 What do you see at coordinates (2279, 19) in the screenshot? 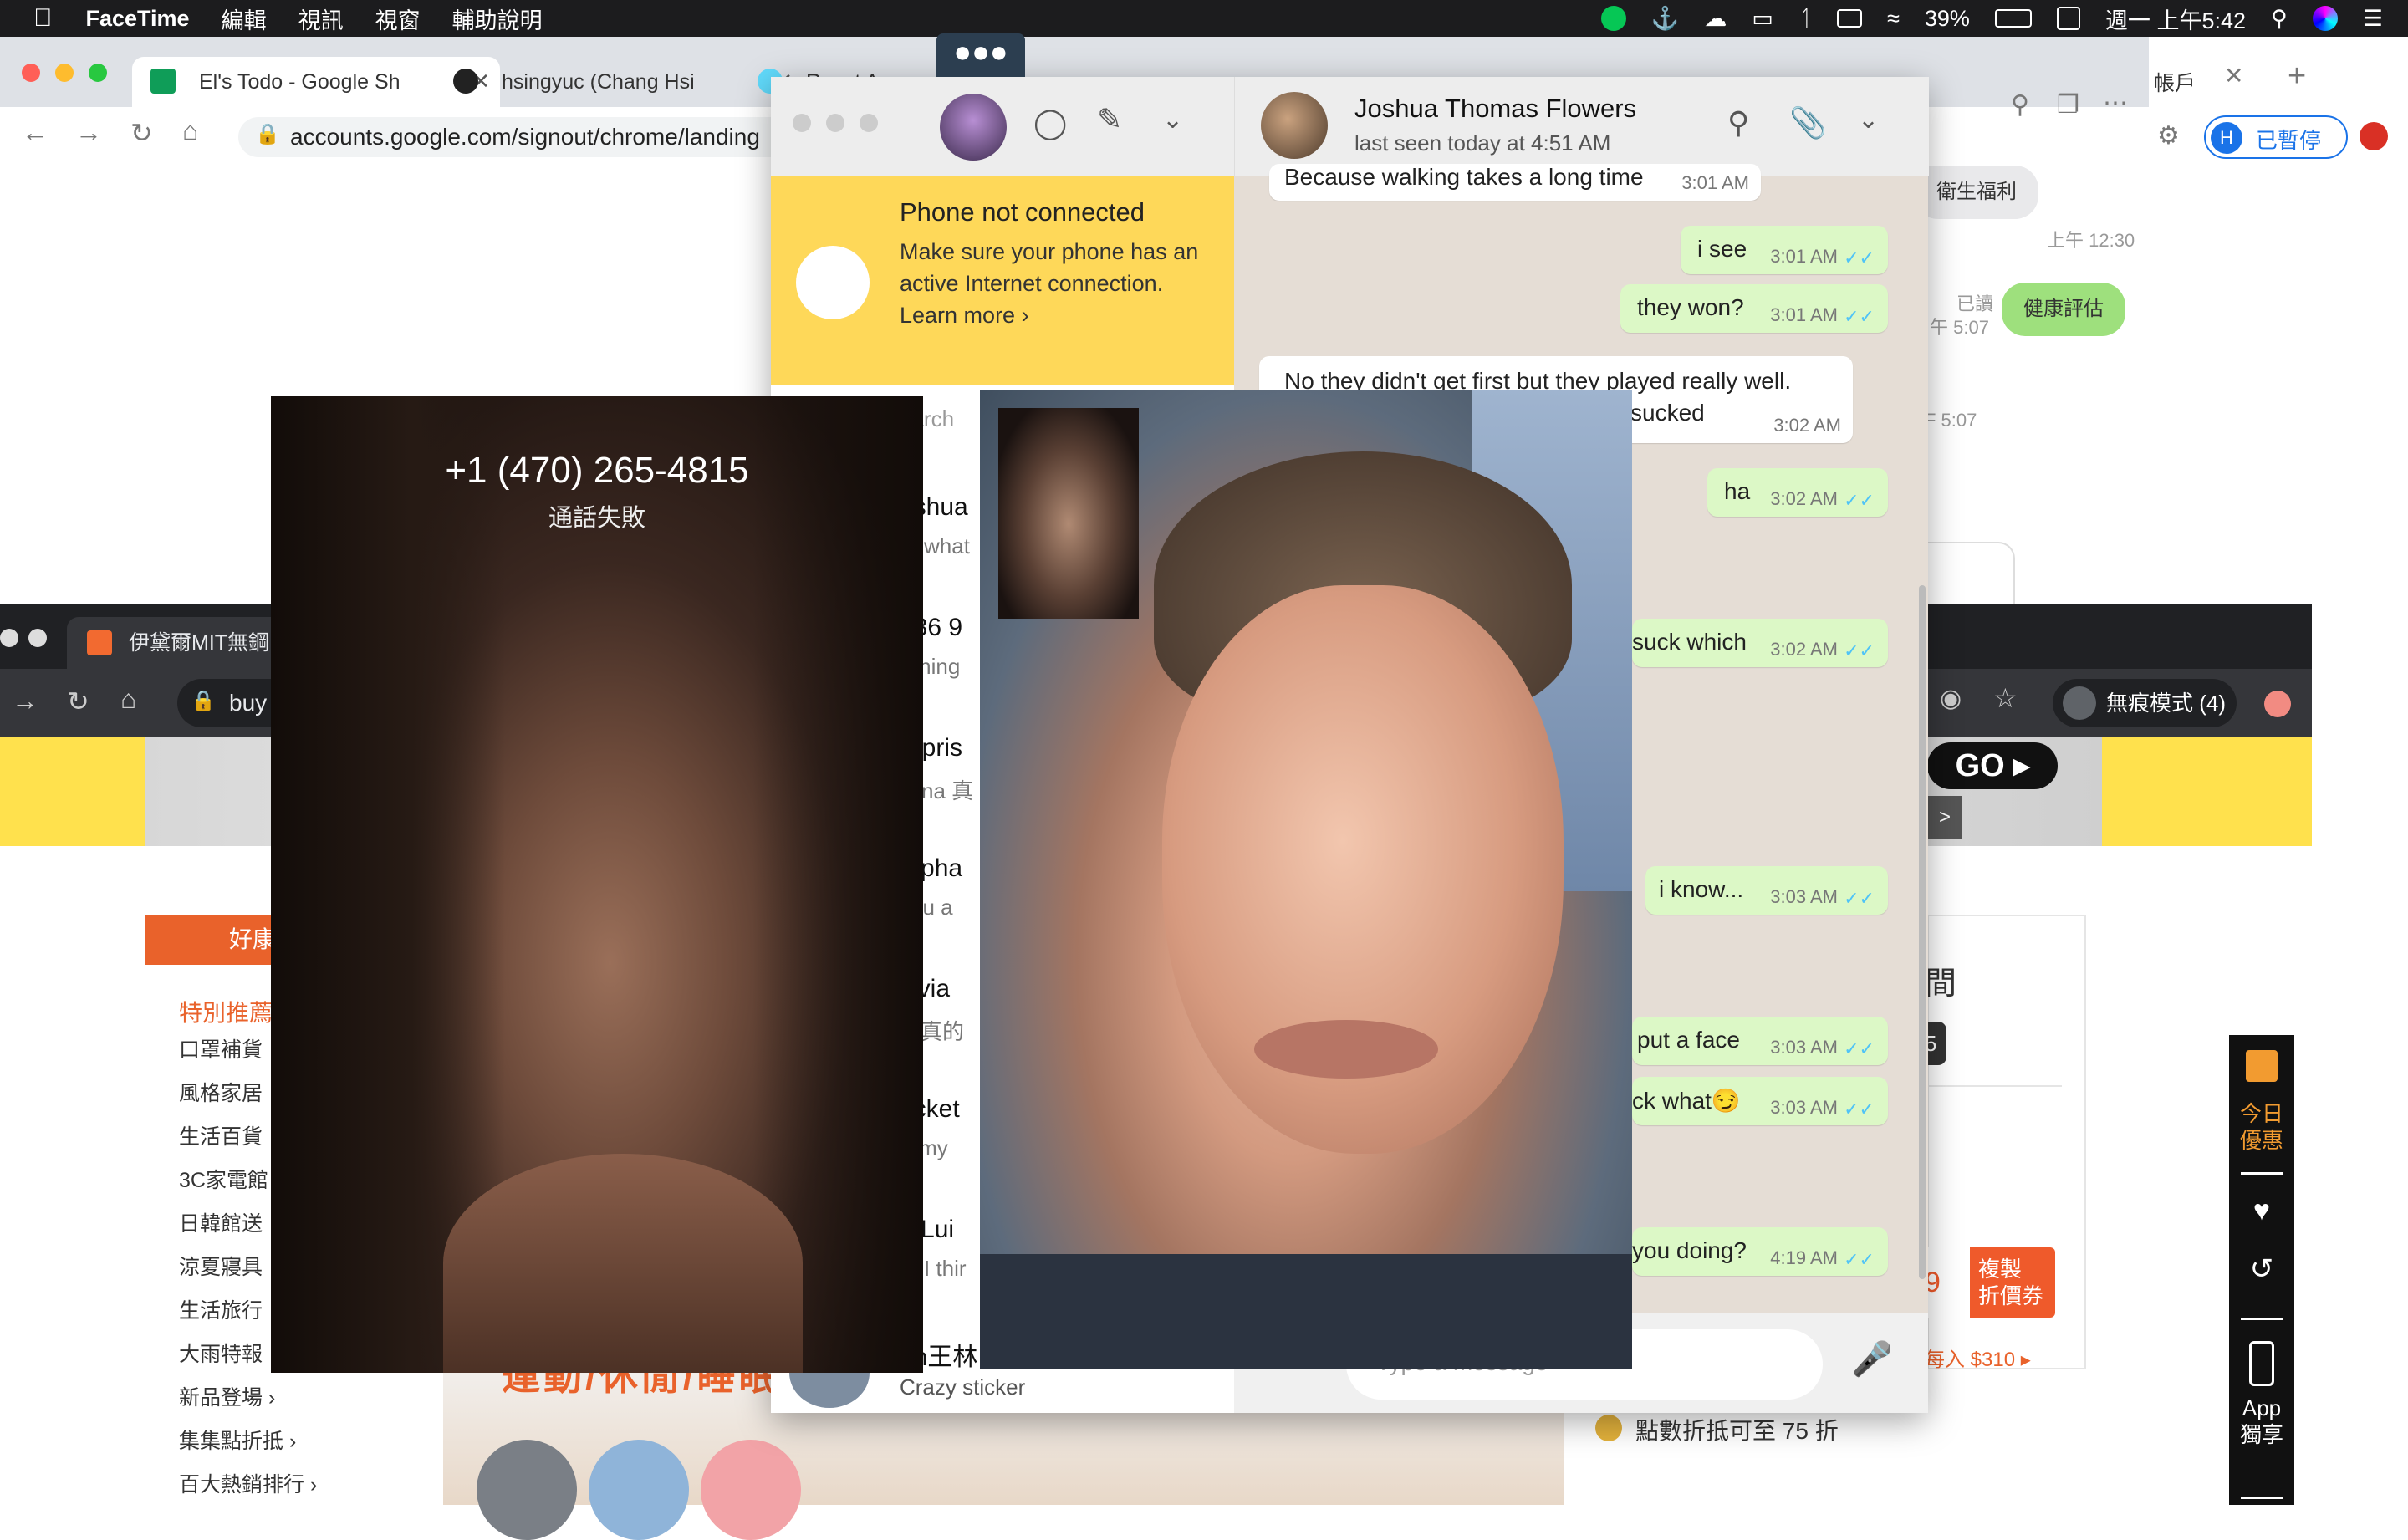
I see `spotlight-search-icon: ⚲` at bounding box center [2279, 19].